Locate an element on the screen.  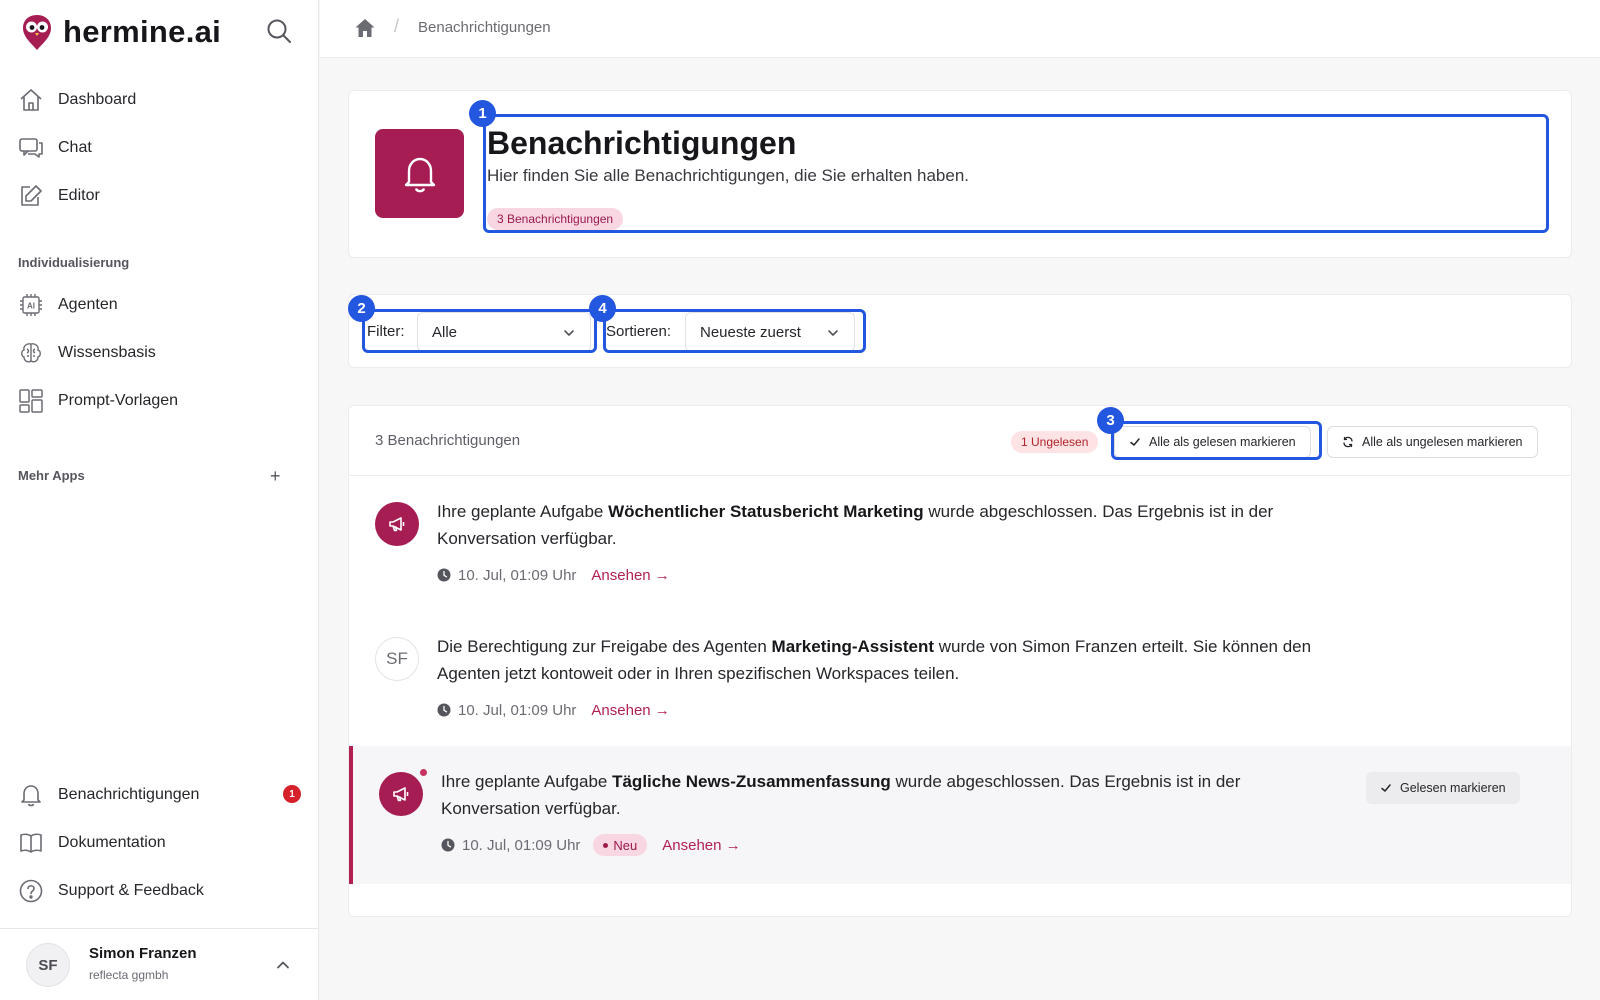
sort-label: Sortieren: is located at coordinates (639, 331).